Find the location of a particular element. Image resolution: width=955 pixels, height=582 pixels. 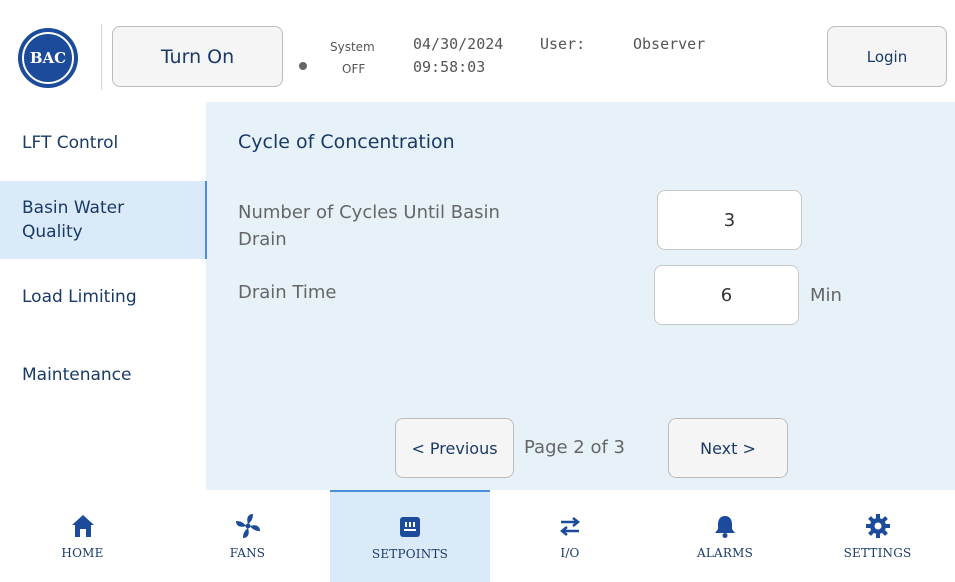

nav-label: FANS is located at coordinates (247, 553).